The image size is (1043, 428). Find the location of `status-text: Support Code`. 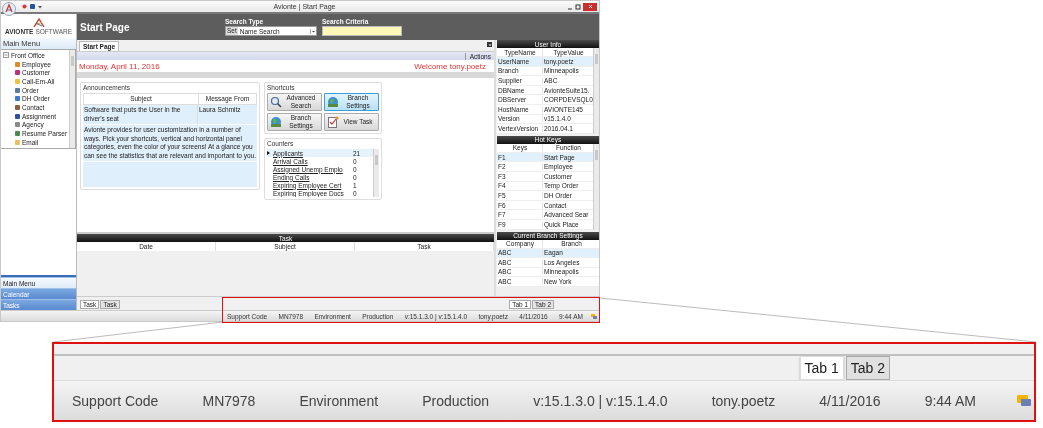

status-text: Support Code is located at coordinates (115, 400).